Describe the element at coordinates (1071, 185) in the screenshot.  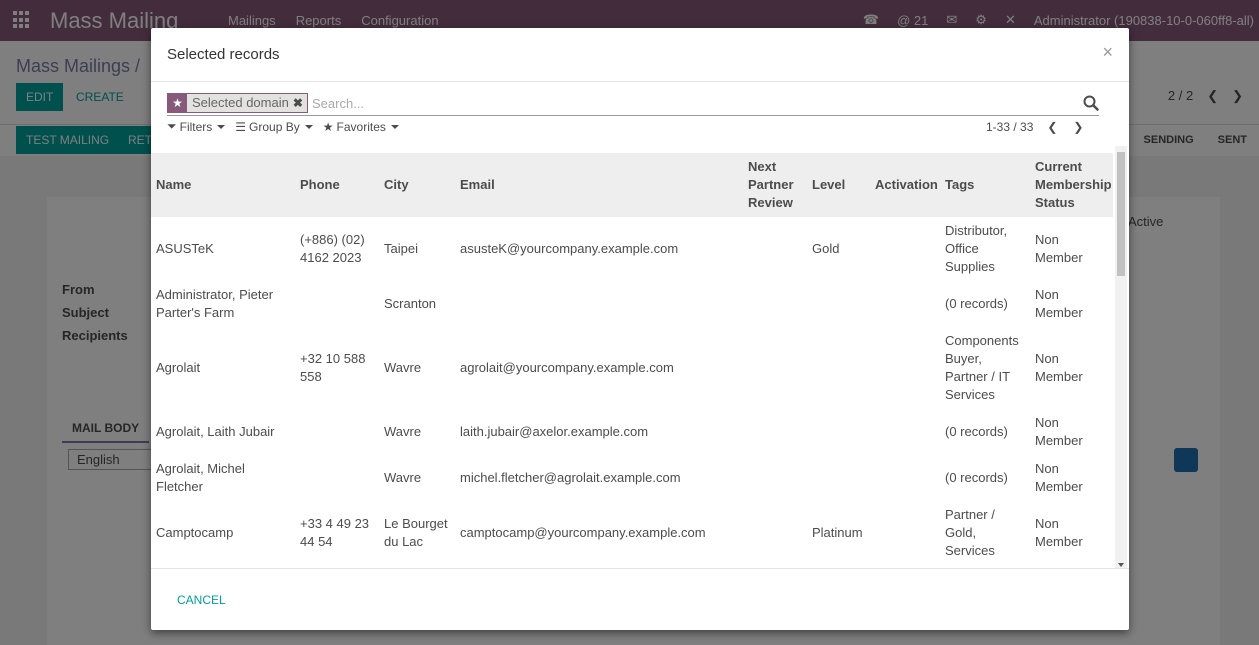
I see `column-header-membership-status: Current Membership Status` at that location.